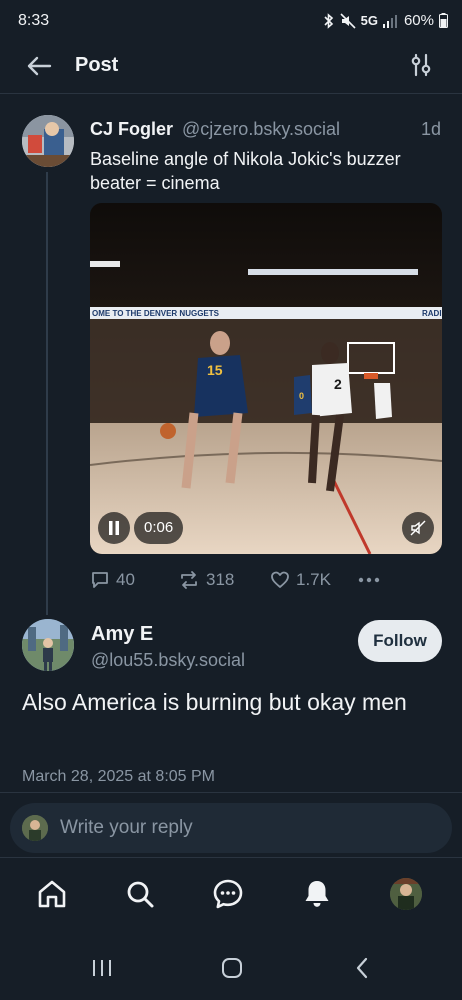 The height and width of the screenshot is (1000, 462). Describe the element at coordinates (131, 129) in the screenshot. I see `author-name: CJ Fogler` at that location.